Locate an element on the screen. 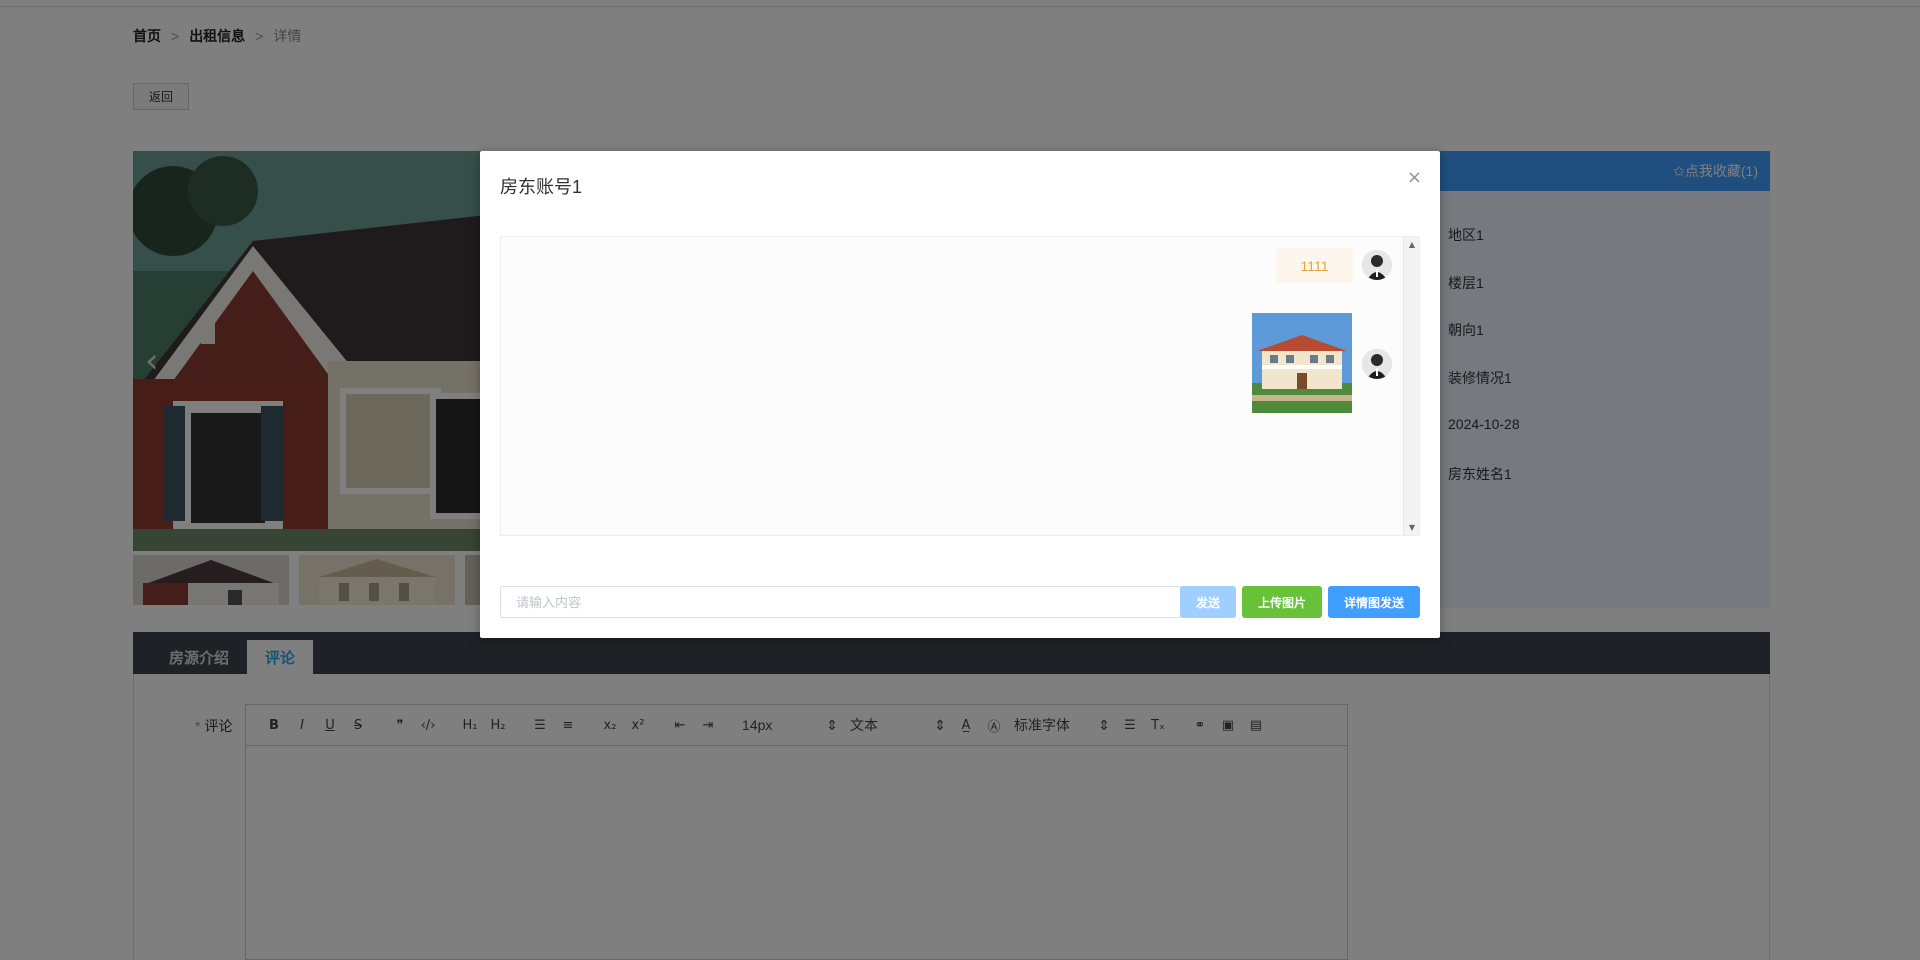 The width and height of the screenshot is (1920, 960). chat-message-text: 1111 is located at coordinates (1314, 265).